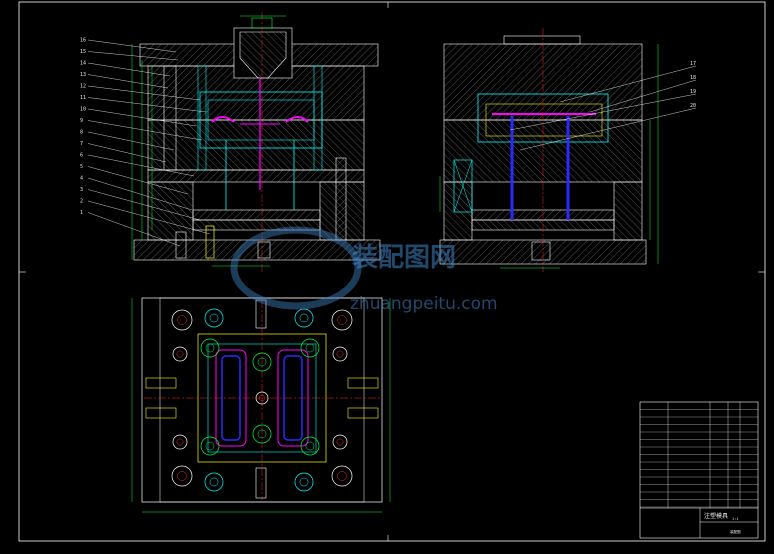 This screenshot has width=774, height=554. I want to click on part-number-label: 5, so click(81, 167).